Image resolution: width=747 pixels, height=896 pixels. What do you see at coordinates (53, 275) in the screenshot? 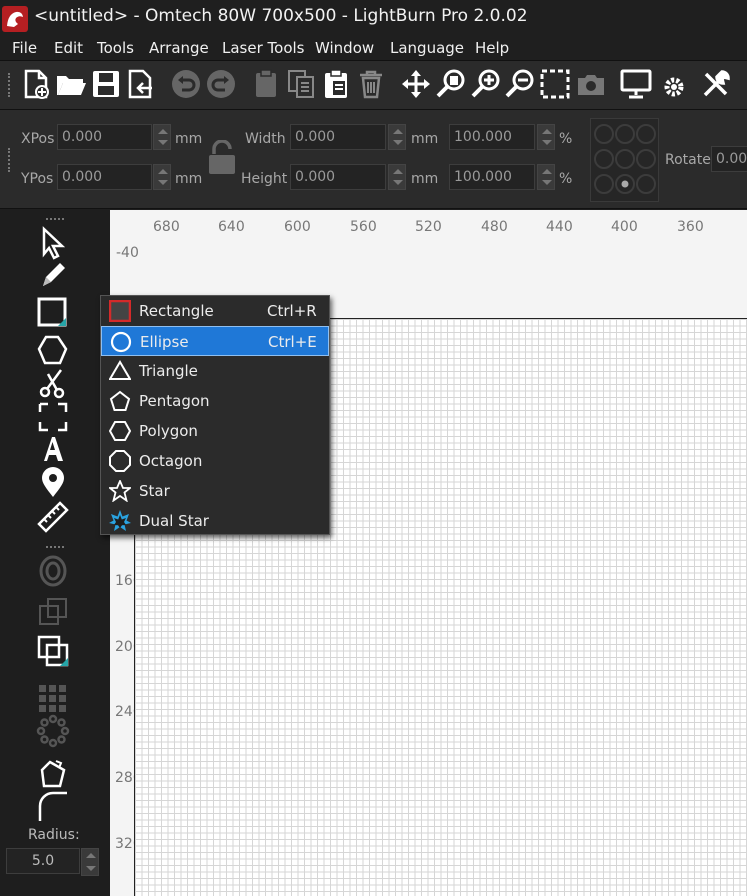
I see `pen-icon` at bounding box center [53, 275].